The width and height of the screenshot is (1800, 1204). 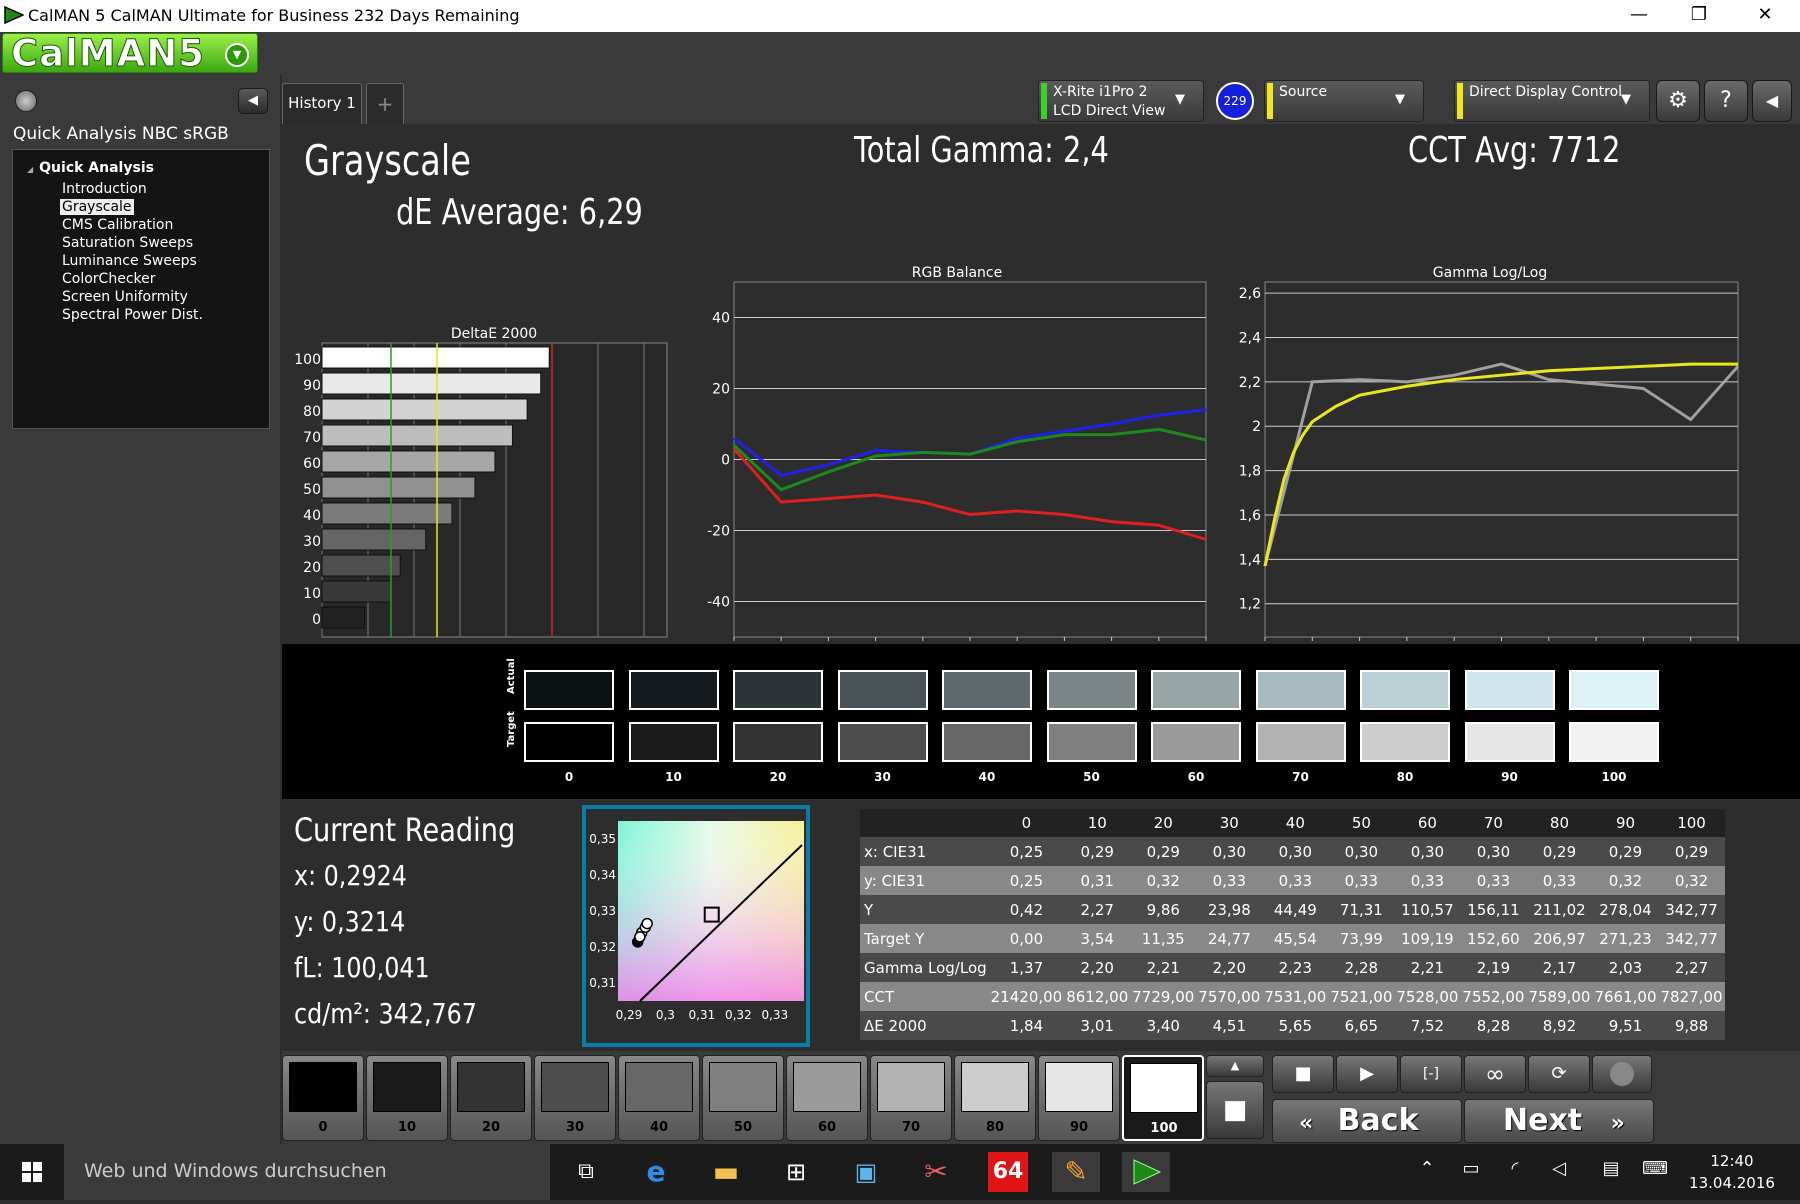 What do you see at coordinates (743, 1098) in the screenshot?
I see `patch-button: 50` at bounding box center [743, 1098].